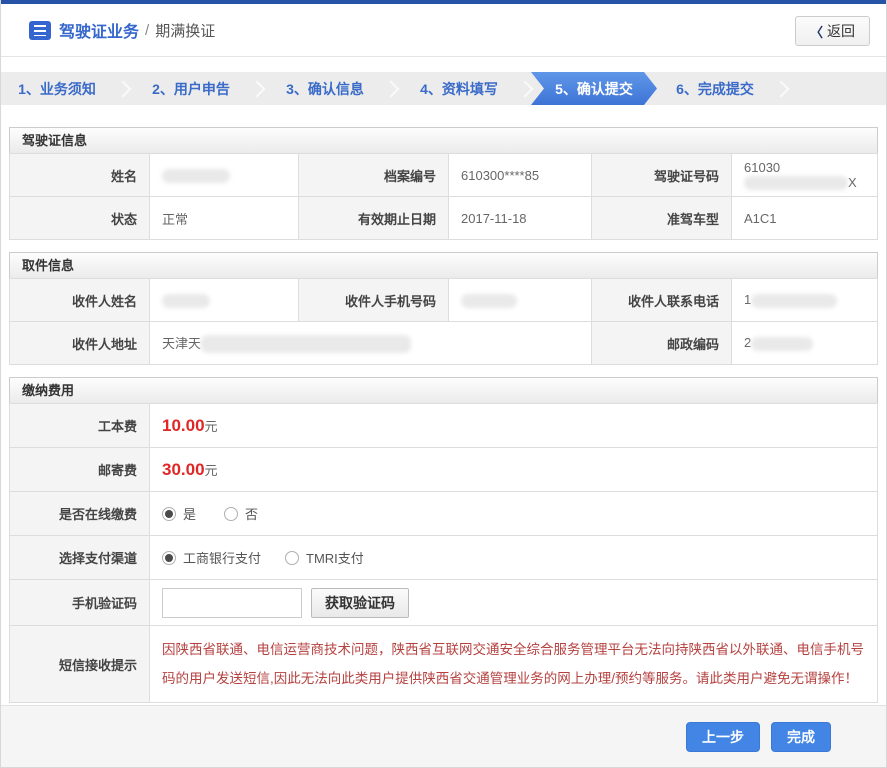 The height and width of the screenshot is (768, 887). I want to click on table-row: 收件人地址 天津天 邮政编码 2, so click(443, 343).